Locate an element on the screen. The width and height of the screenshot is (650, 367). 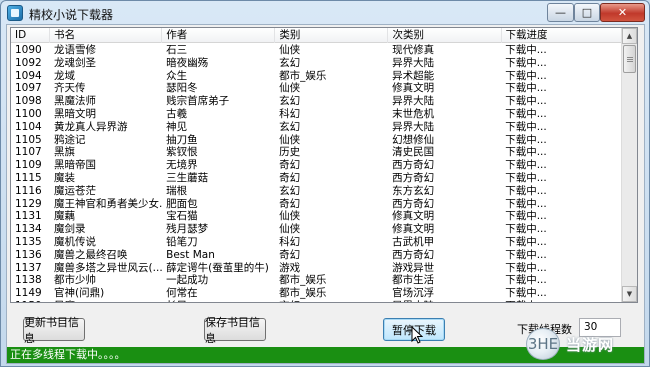
column-header-author: 作者 is located at coordinates (219, 35).